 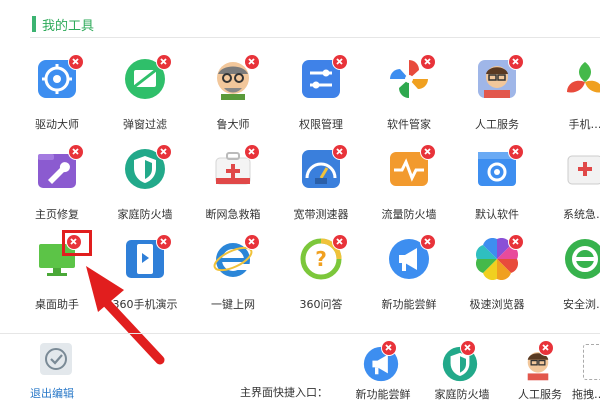 I want to click on tool-network-first-aid: 断网急救箱, so click(x=233, y=191).